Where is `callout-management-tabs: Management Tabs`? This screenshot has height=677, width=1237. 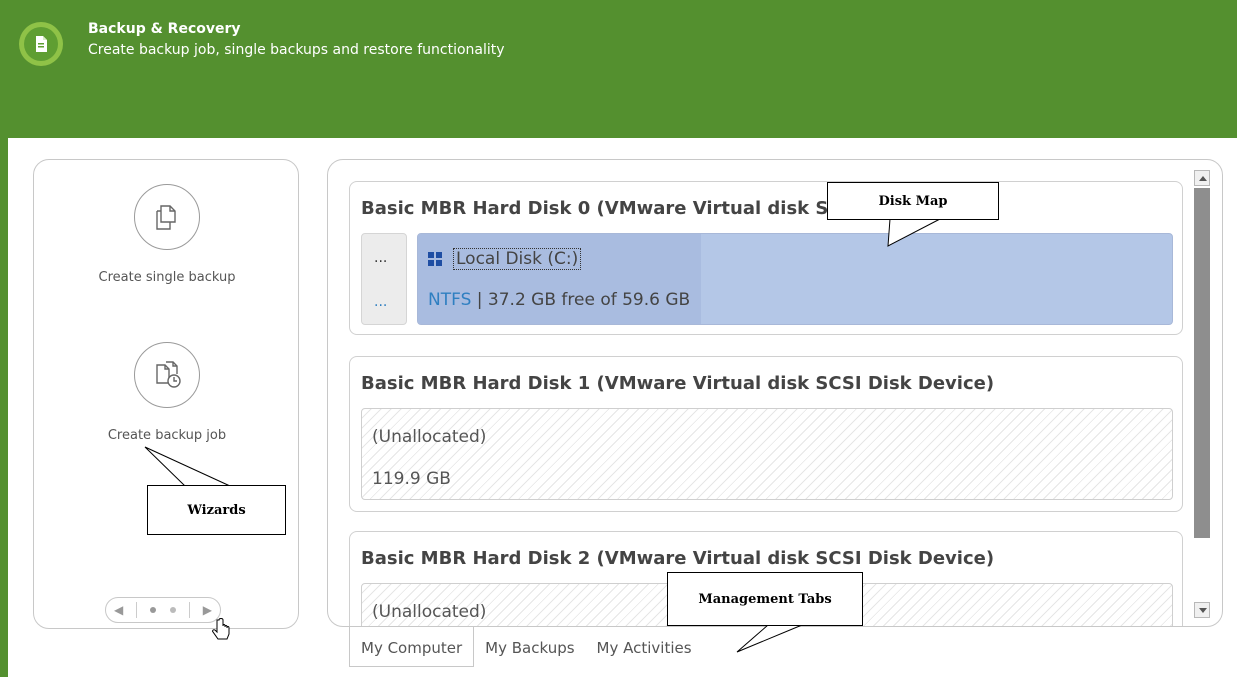 callout-management-tabs: Management Tabs is located at coordinates (765, 599).